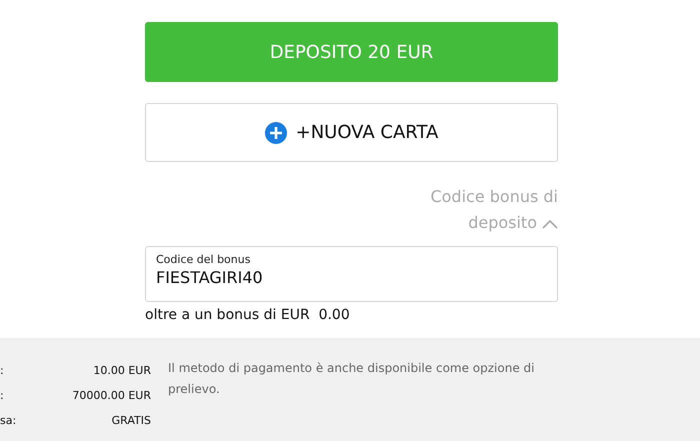 The image size is (700, 441). Describe the element at coordinates (352, 379) in the screenshot. I see `info-message: Il metodo di pagamento è anche disponibile come opzione di prelievo.` at that location.